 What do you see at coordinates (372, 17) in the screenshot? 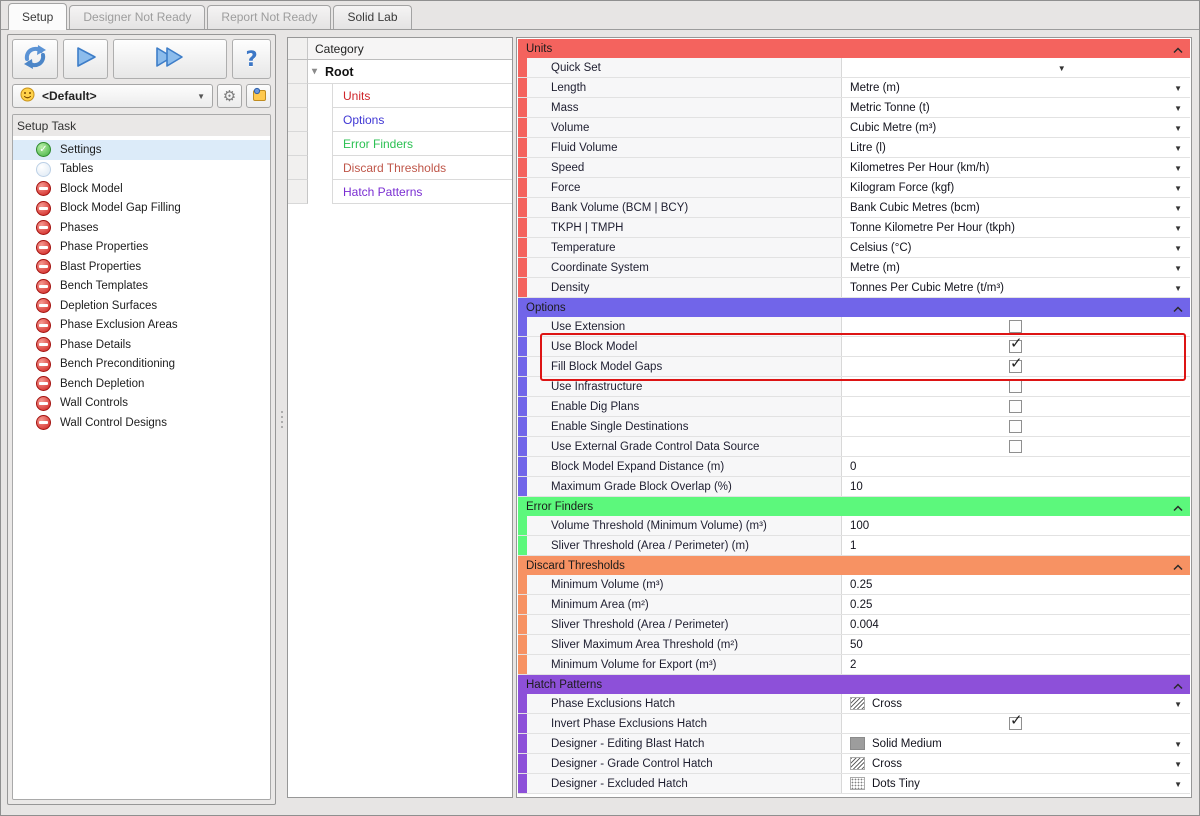
I see `tab-solid-lab: Solid Lab` at bounding box center [372, 17].